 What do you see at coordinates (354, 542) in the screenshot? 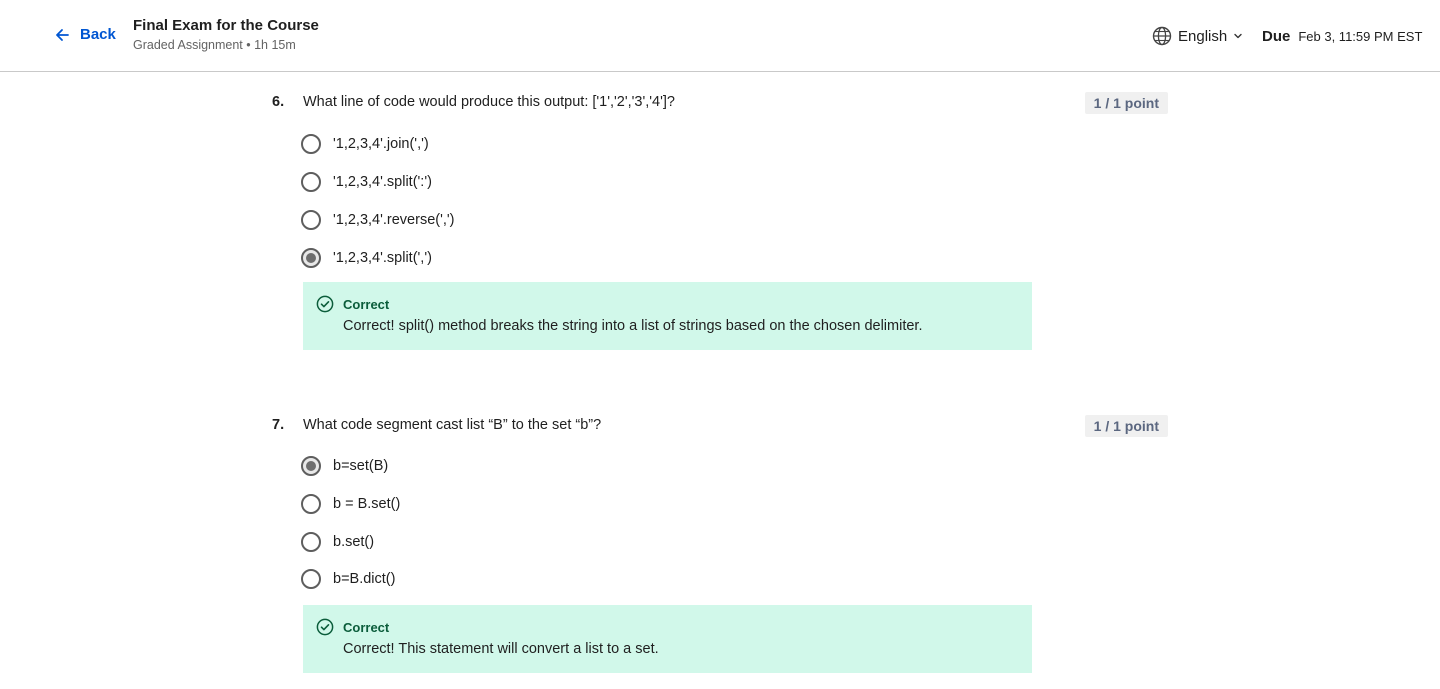
I see `option-label: b.set()` at bounding box center [354, 542].